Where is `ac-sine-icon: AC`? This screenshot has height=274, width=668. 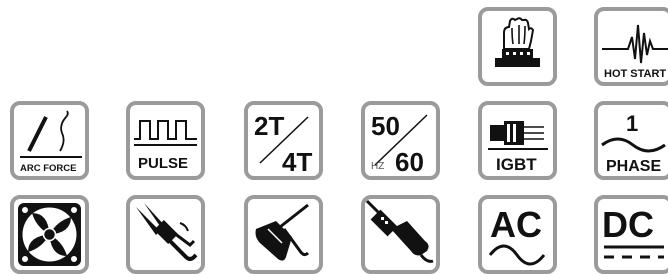
ac-sine-icon: AC is located at coordinates (517, 235).